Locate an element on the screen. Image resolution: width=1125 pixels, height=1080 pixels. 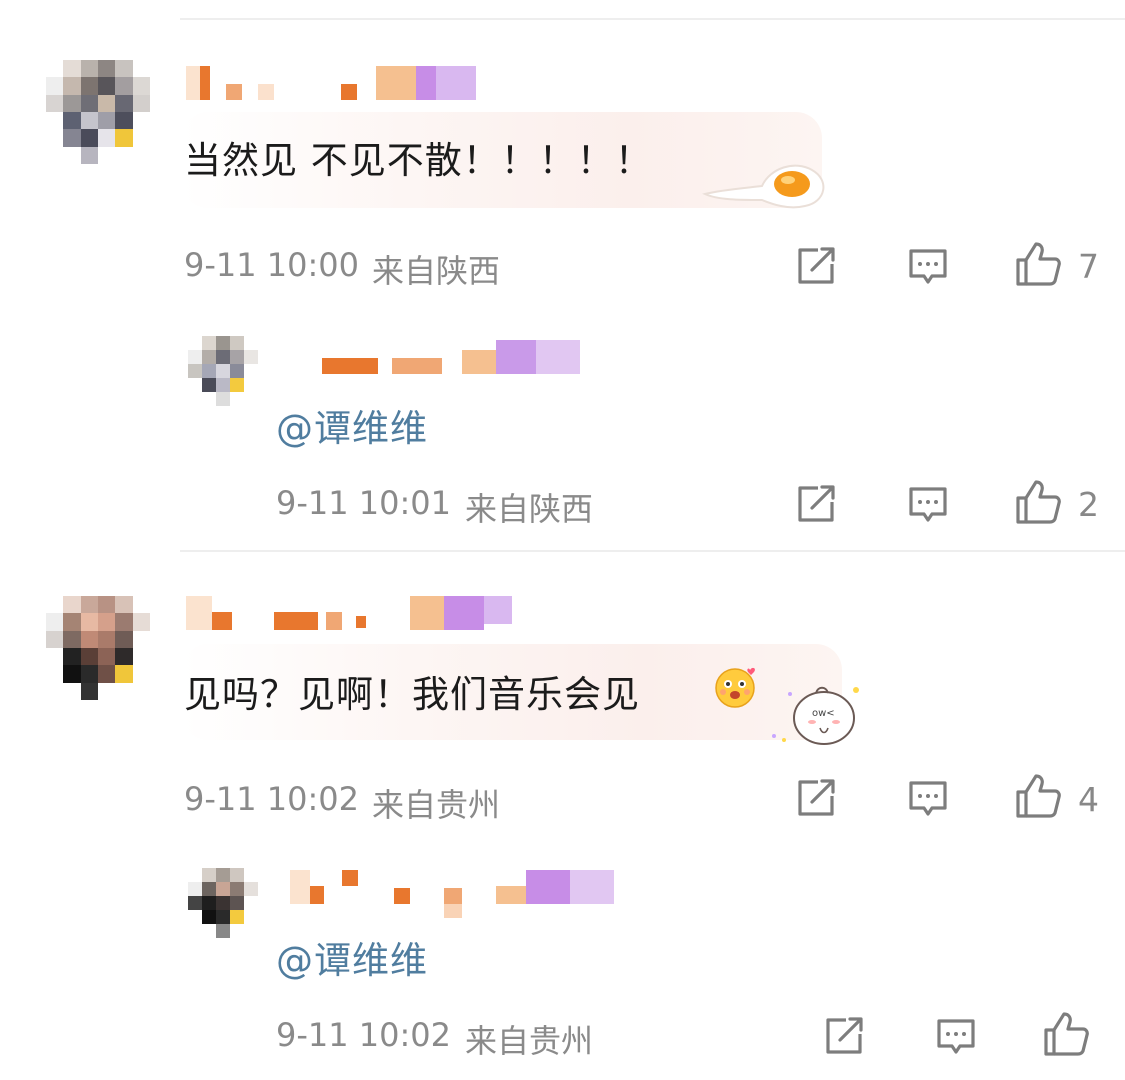
like-count: 7 is located at coordinates (1088, 266).